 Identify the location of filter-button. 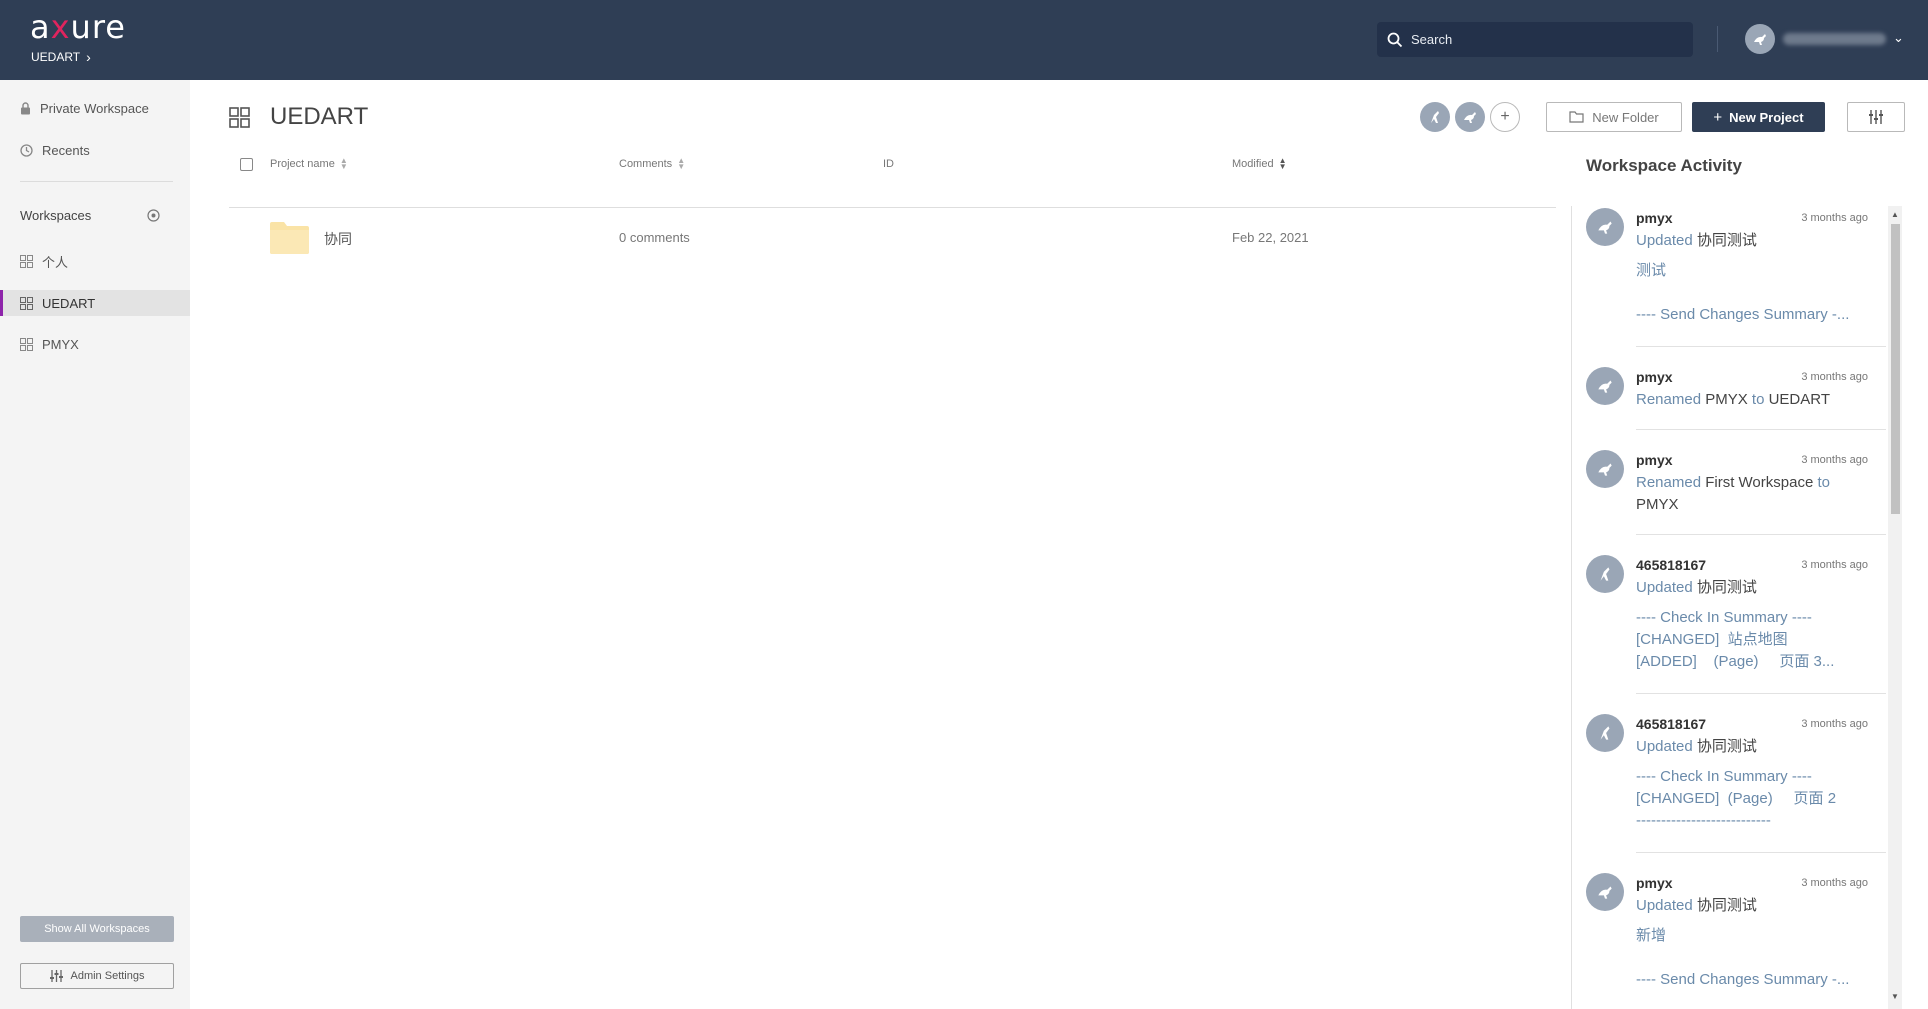
(1876, 117).